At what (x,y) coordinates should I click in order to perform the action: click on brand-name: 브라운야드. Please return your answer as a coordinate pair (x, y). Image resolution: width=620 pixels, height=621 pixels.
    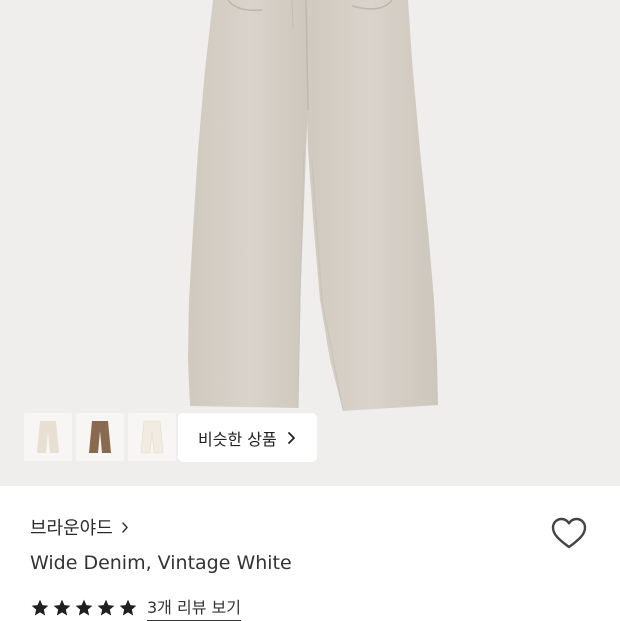
    Looking at the image, I should click on (71, 528).